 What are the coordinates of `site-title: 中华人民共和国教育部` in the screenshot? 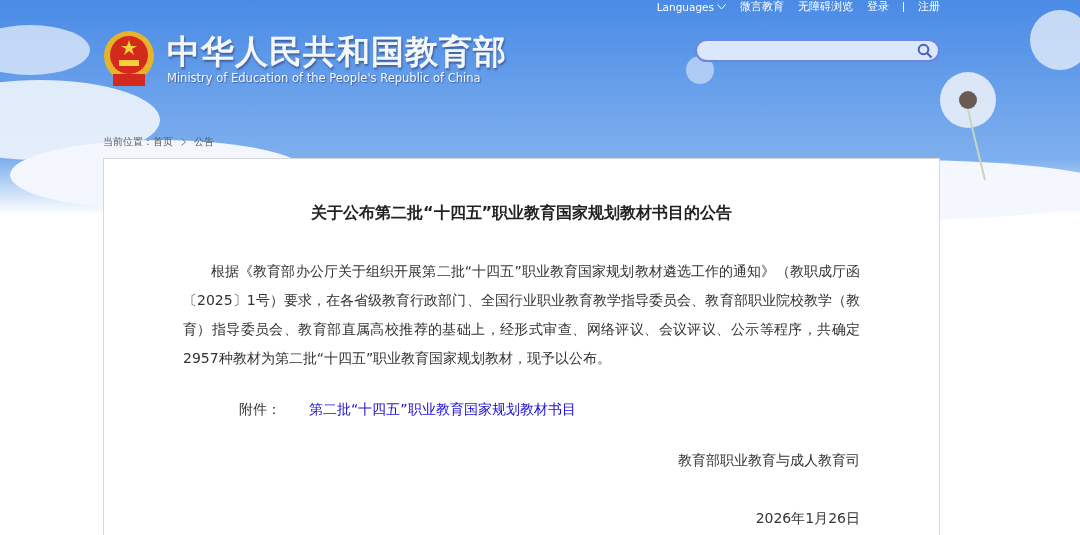 It's located at (337, 52).